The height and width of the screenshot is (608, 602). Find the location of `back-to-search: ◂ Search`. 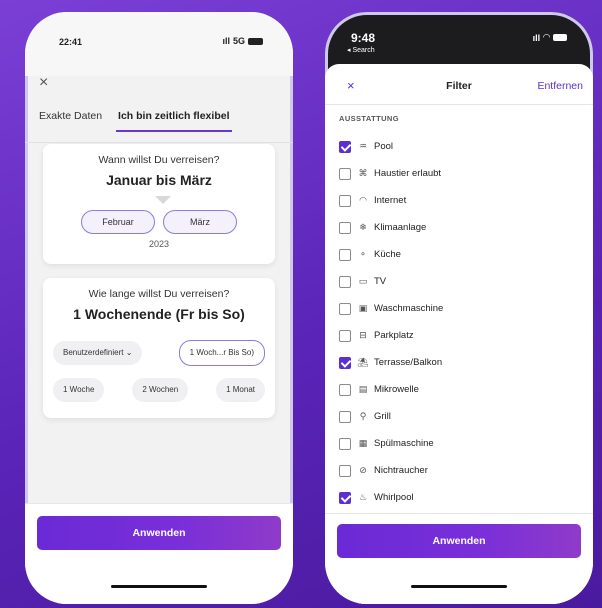

back-to-search: ◂ Search is located at coordinates (361, 50).